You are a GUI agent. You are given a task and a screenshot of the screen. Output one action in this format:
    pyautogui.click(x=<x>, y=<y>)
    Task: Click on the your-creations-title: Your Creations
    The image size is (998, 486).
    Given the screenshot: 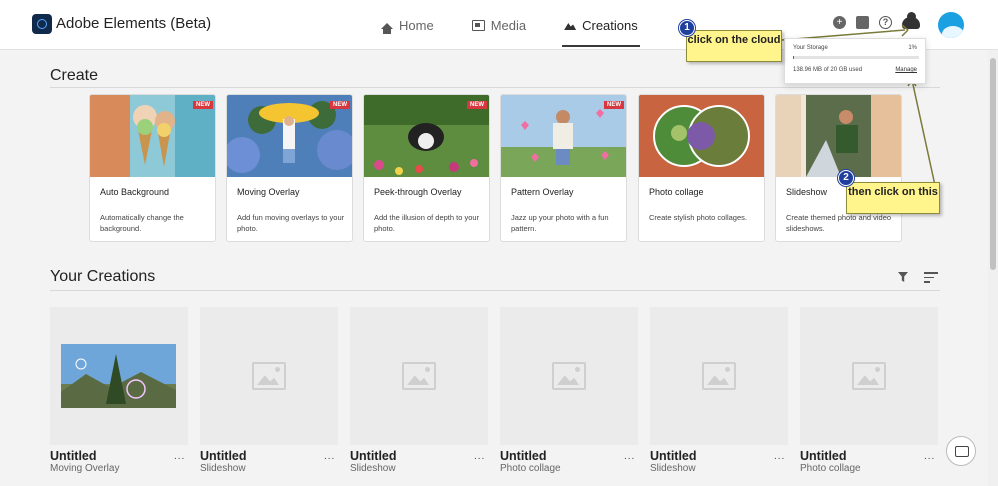 What is the action you would take?
    pyautogui.click(x=103, y=276)
    